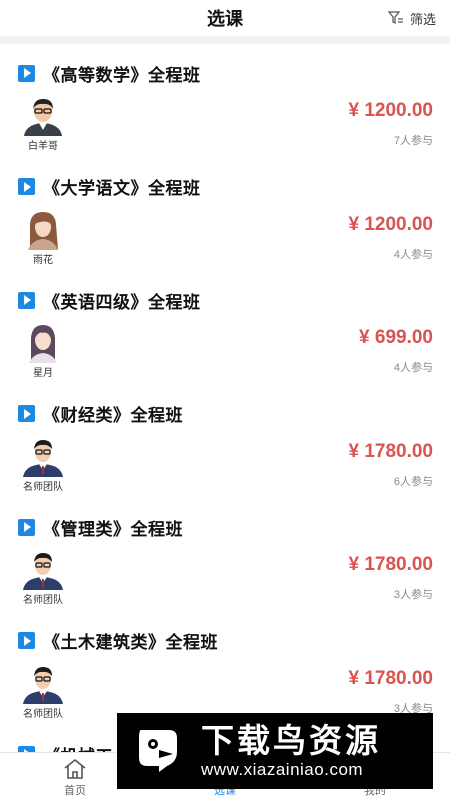 The width and height of the screenshot is (450, 800). Describe the element at coordinates (396, 337) in the screenshot. I see `course-price: ¥ 699.00` at that location.